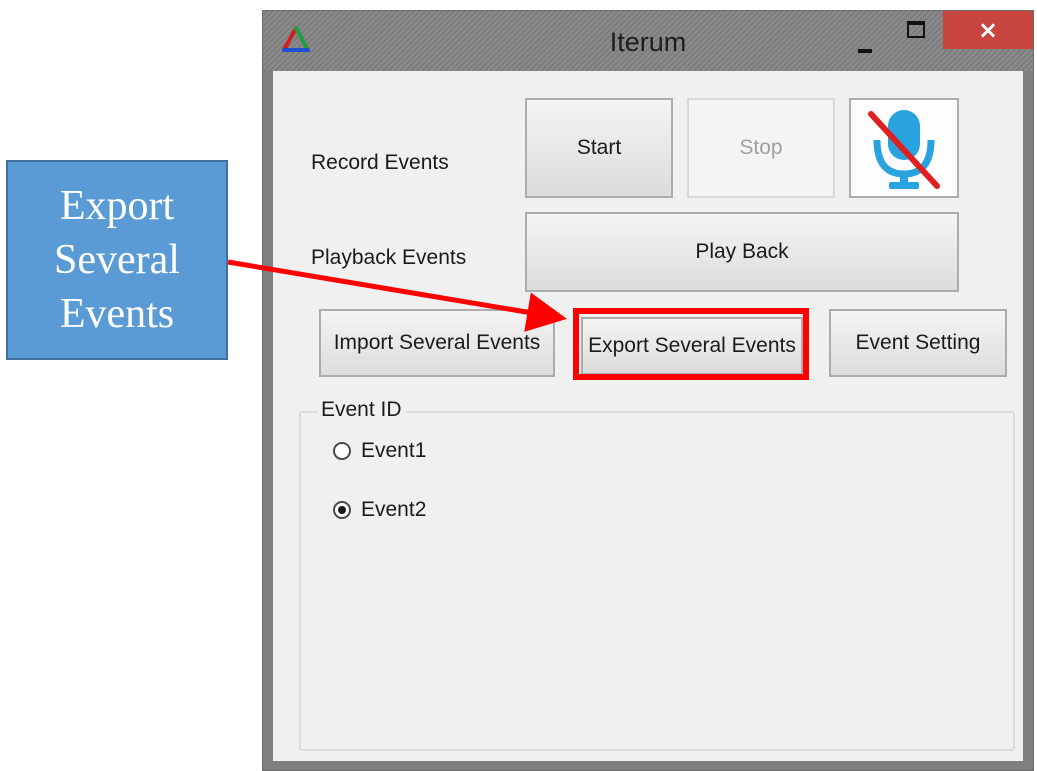 The height and width of the screenshot is (771, 1037). I want to click on radio-label: Event1, so click(394, 450).